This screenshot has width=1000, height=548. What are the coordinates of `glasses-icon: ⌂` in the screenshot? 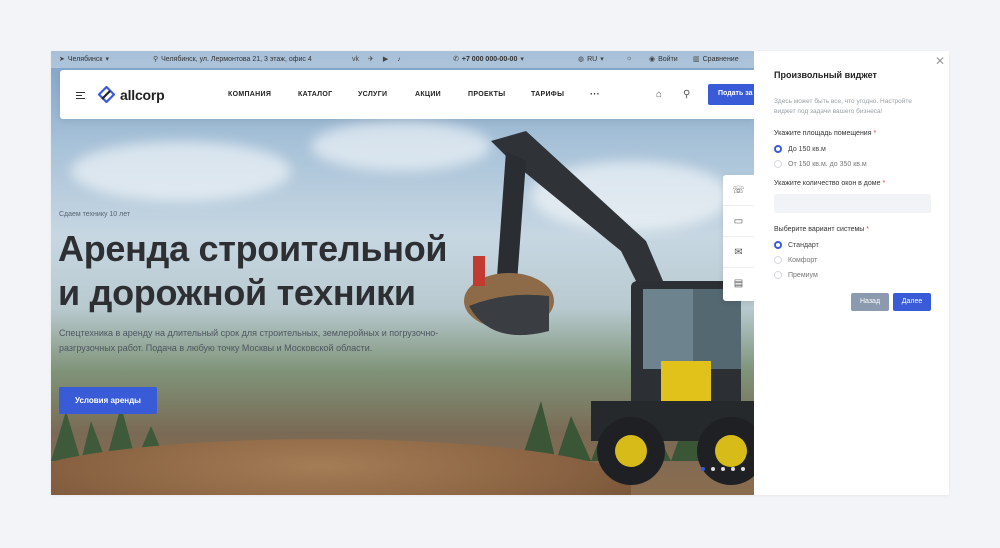 It's located at (659, 94).